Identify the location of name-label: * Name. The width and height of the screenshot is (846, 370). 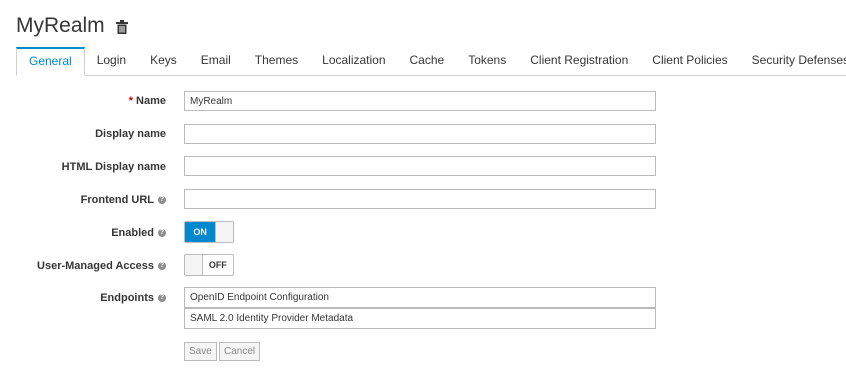
(147, 101).